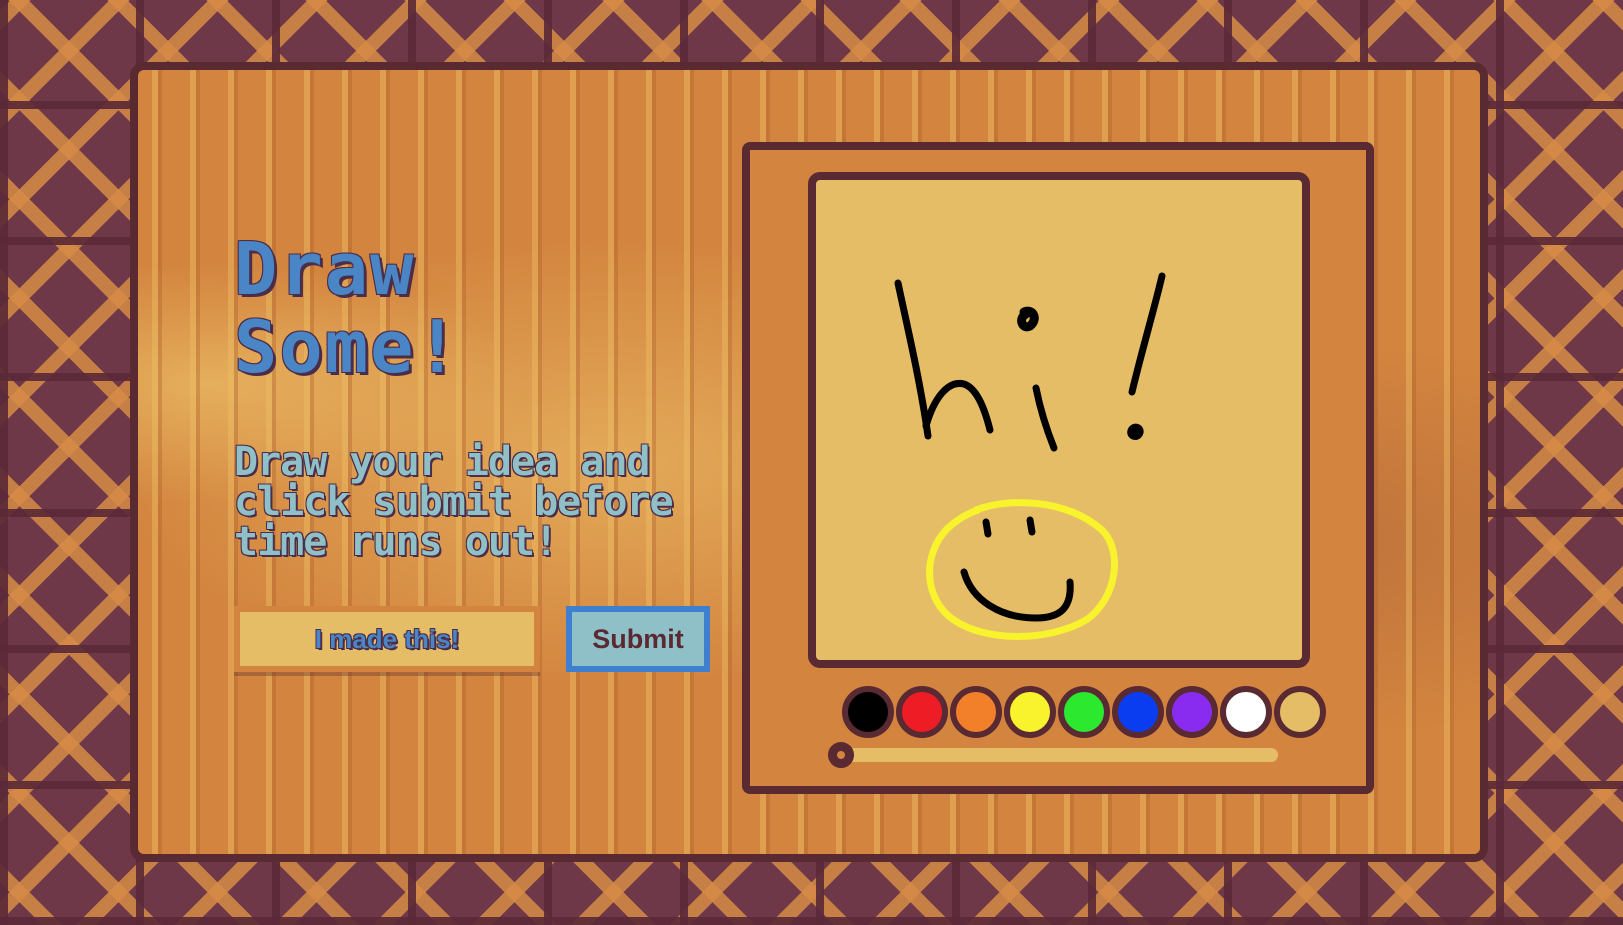  What do you see at coordinates (1031, 526) in the screenshot?
I see `stroke-right-eye` at bounding box center [1031, 526].